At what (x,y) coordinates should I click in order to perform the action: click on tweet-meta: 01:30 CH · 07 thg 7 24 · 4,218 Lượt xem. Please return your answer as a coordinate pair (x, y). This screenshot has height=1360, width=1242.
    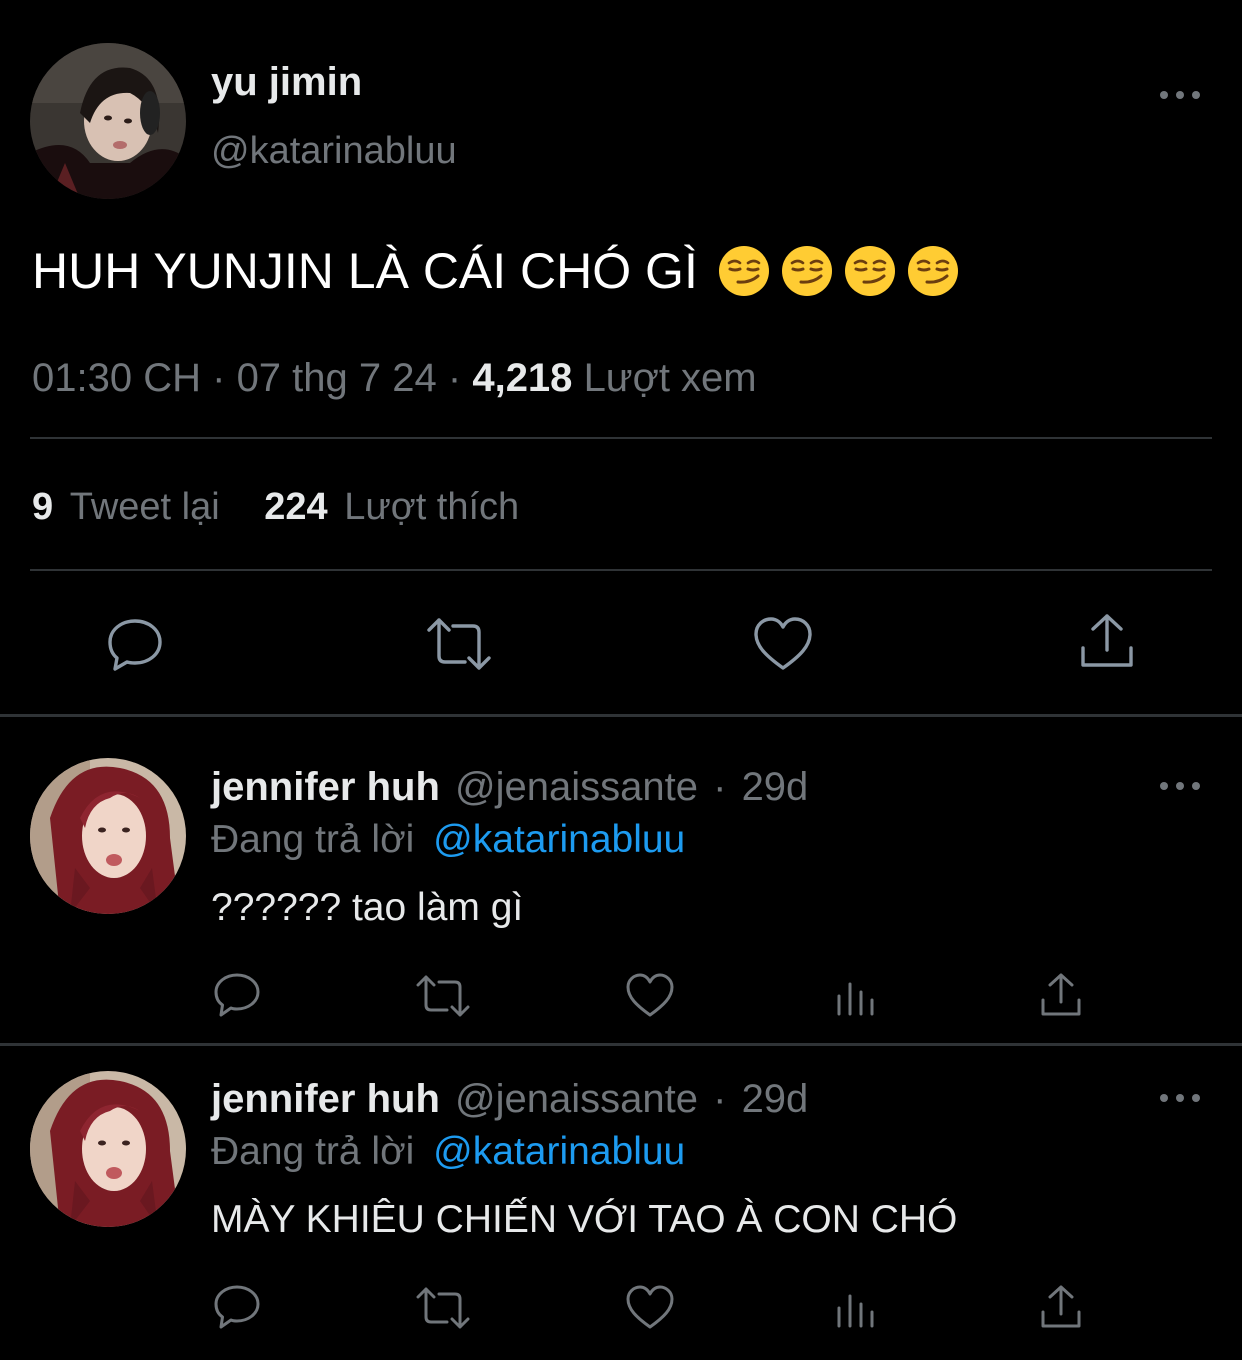
    Looking at the image, I should click on (394, 378).